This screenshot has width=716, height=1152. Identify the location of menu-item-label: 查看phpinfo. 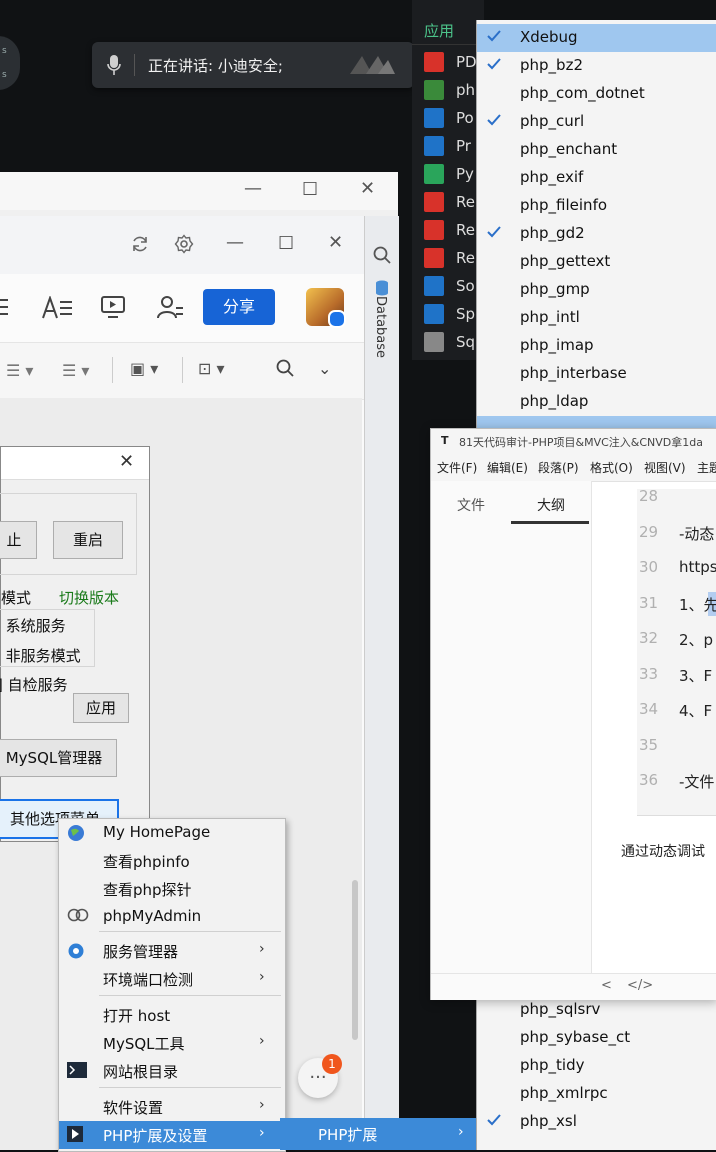
(146, 862).